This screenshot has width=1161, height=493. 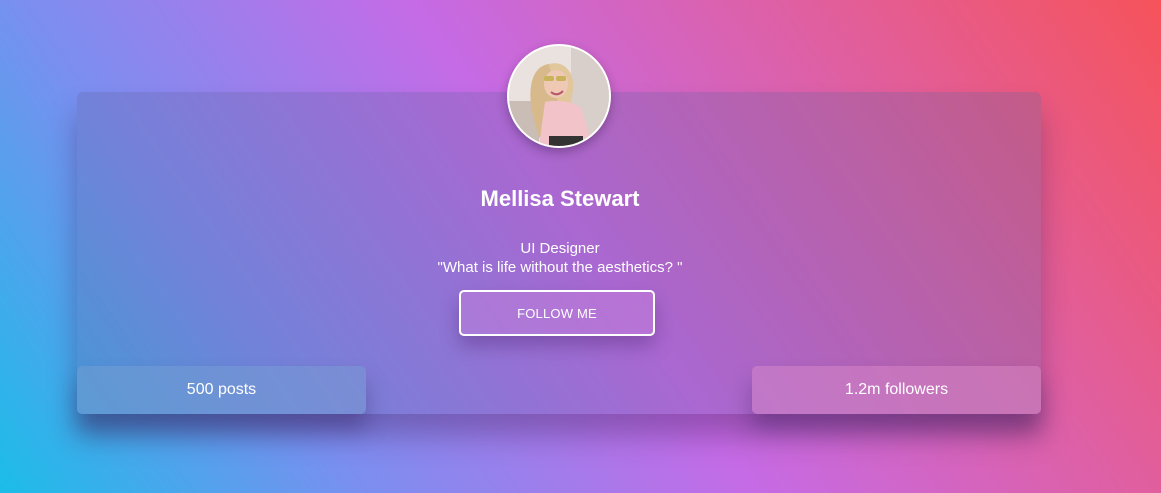 What do you see at coordinates (560, 198) in the screenshot?
I see `profile-name: Mellisa Stewart` at bounding box center [560, 198].